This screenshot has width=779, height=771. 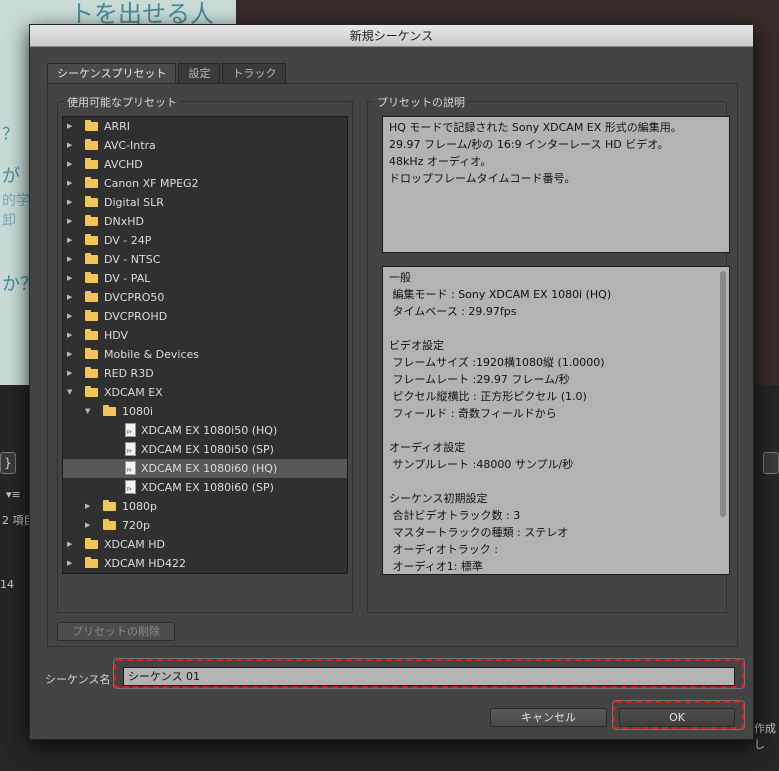 I want to click on preset-folder: ▶ ARRI, so click(x=205, y=126).